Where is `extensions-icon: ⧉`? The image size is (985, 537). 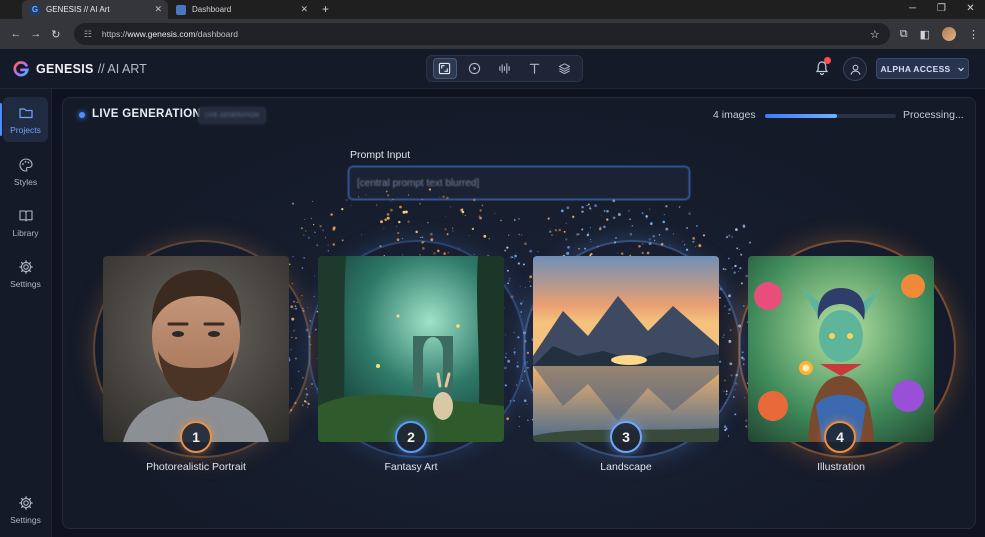
extensions-icon: ⧉ is located at coordinates (904, 34).